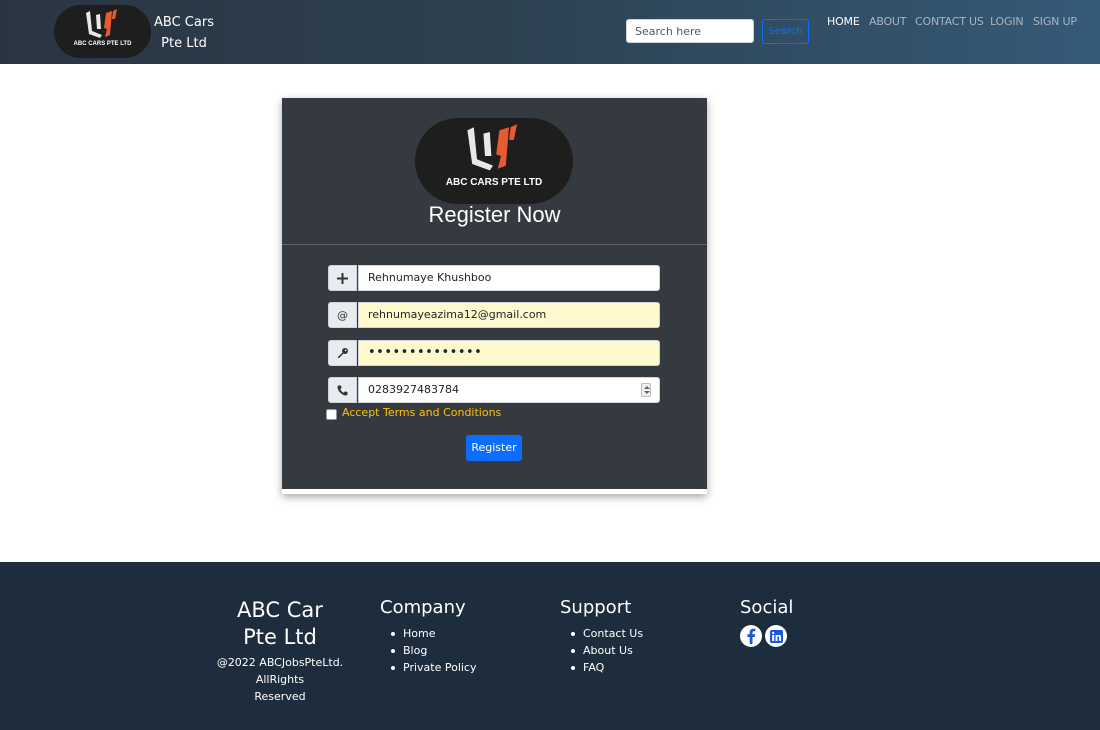 This screenshot has width=1100, height=730. I want to click on footer-link-blog: Blog, so click(434, 650).